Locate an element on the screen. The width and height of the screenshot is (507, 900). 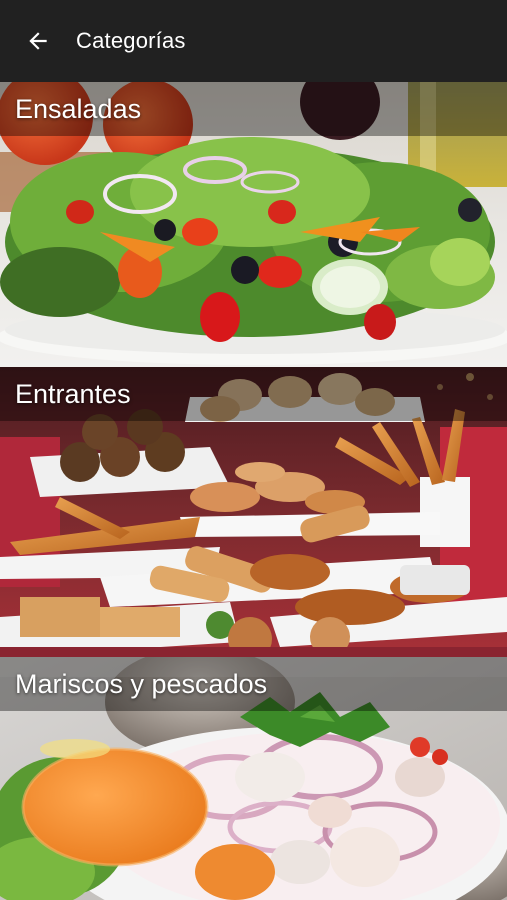
category-label: Ensaladas is located at coordinates (78, 109).